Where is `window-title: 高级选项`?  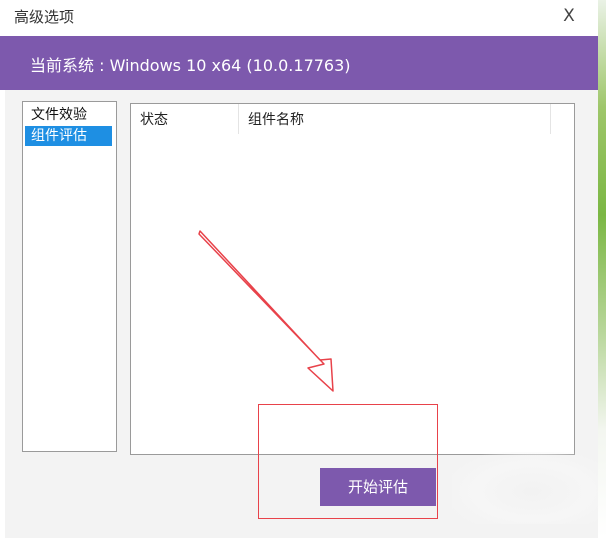
window-title: 高级选项 is located at coordinates (44, 17).